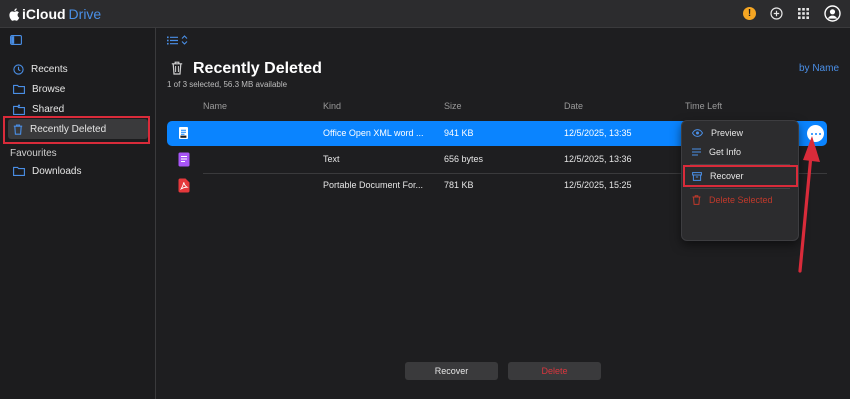  Describe the element at coordinates (725, 152) in the screenshot. I see `menu-item-label: Get Info` at that location.